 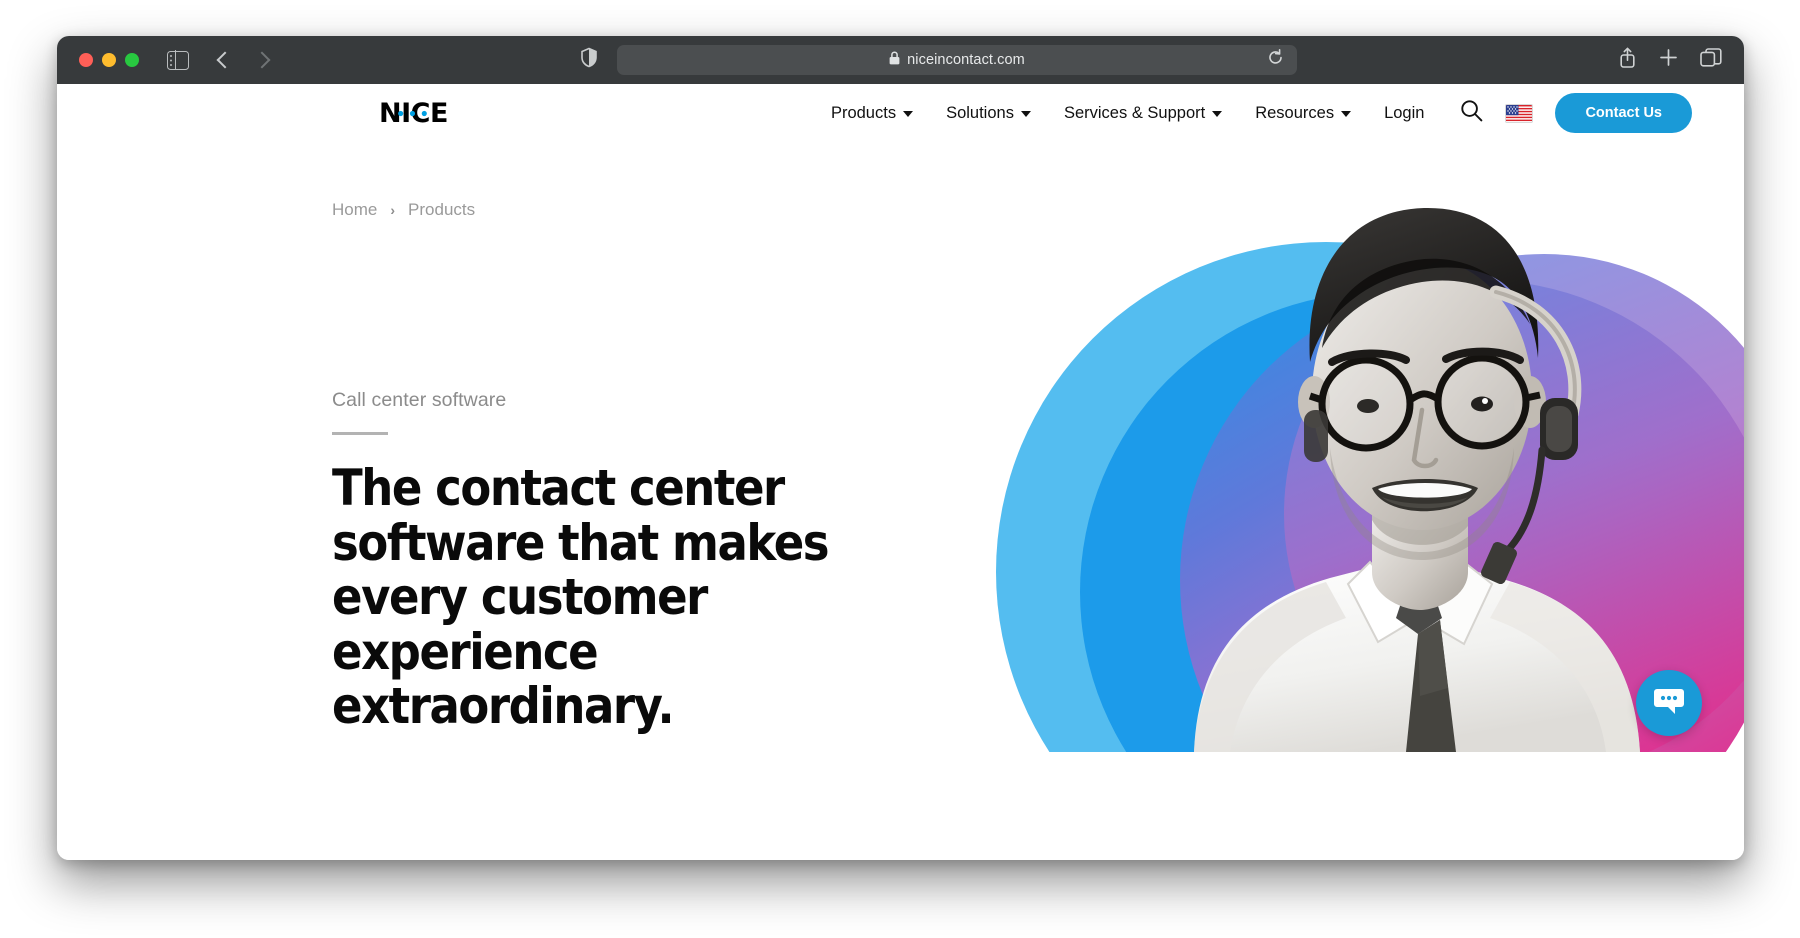 I want to click on back-arrow-icon, so click(x=223, y=60).